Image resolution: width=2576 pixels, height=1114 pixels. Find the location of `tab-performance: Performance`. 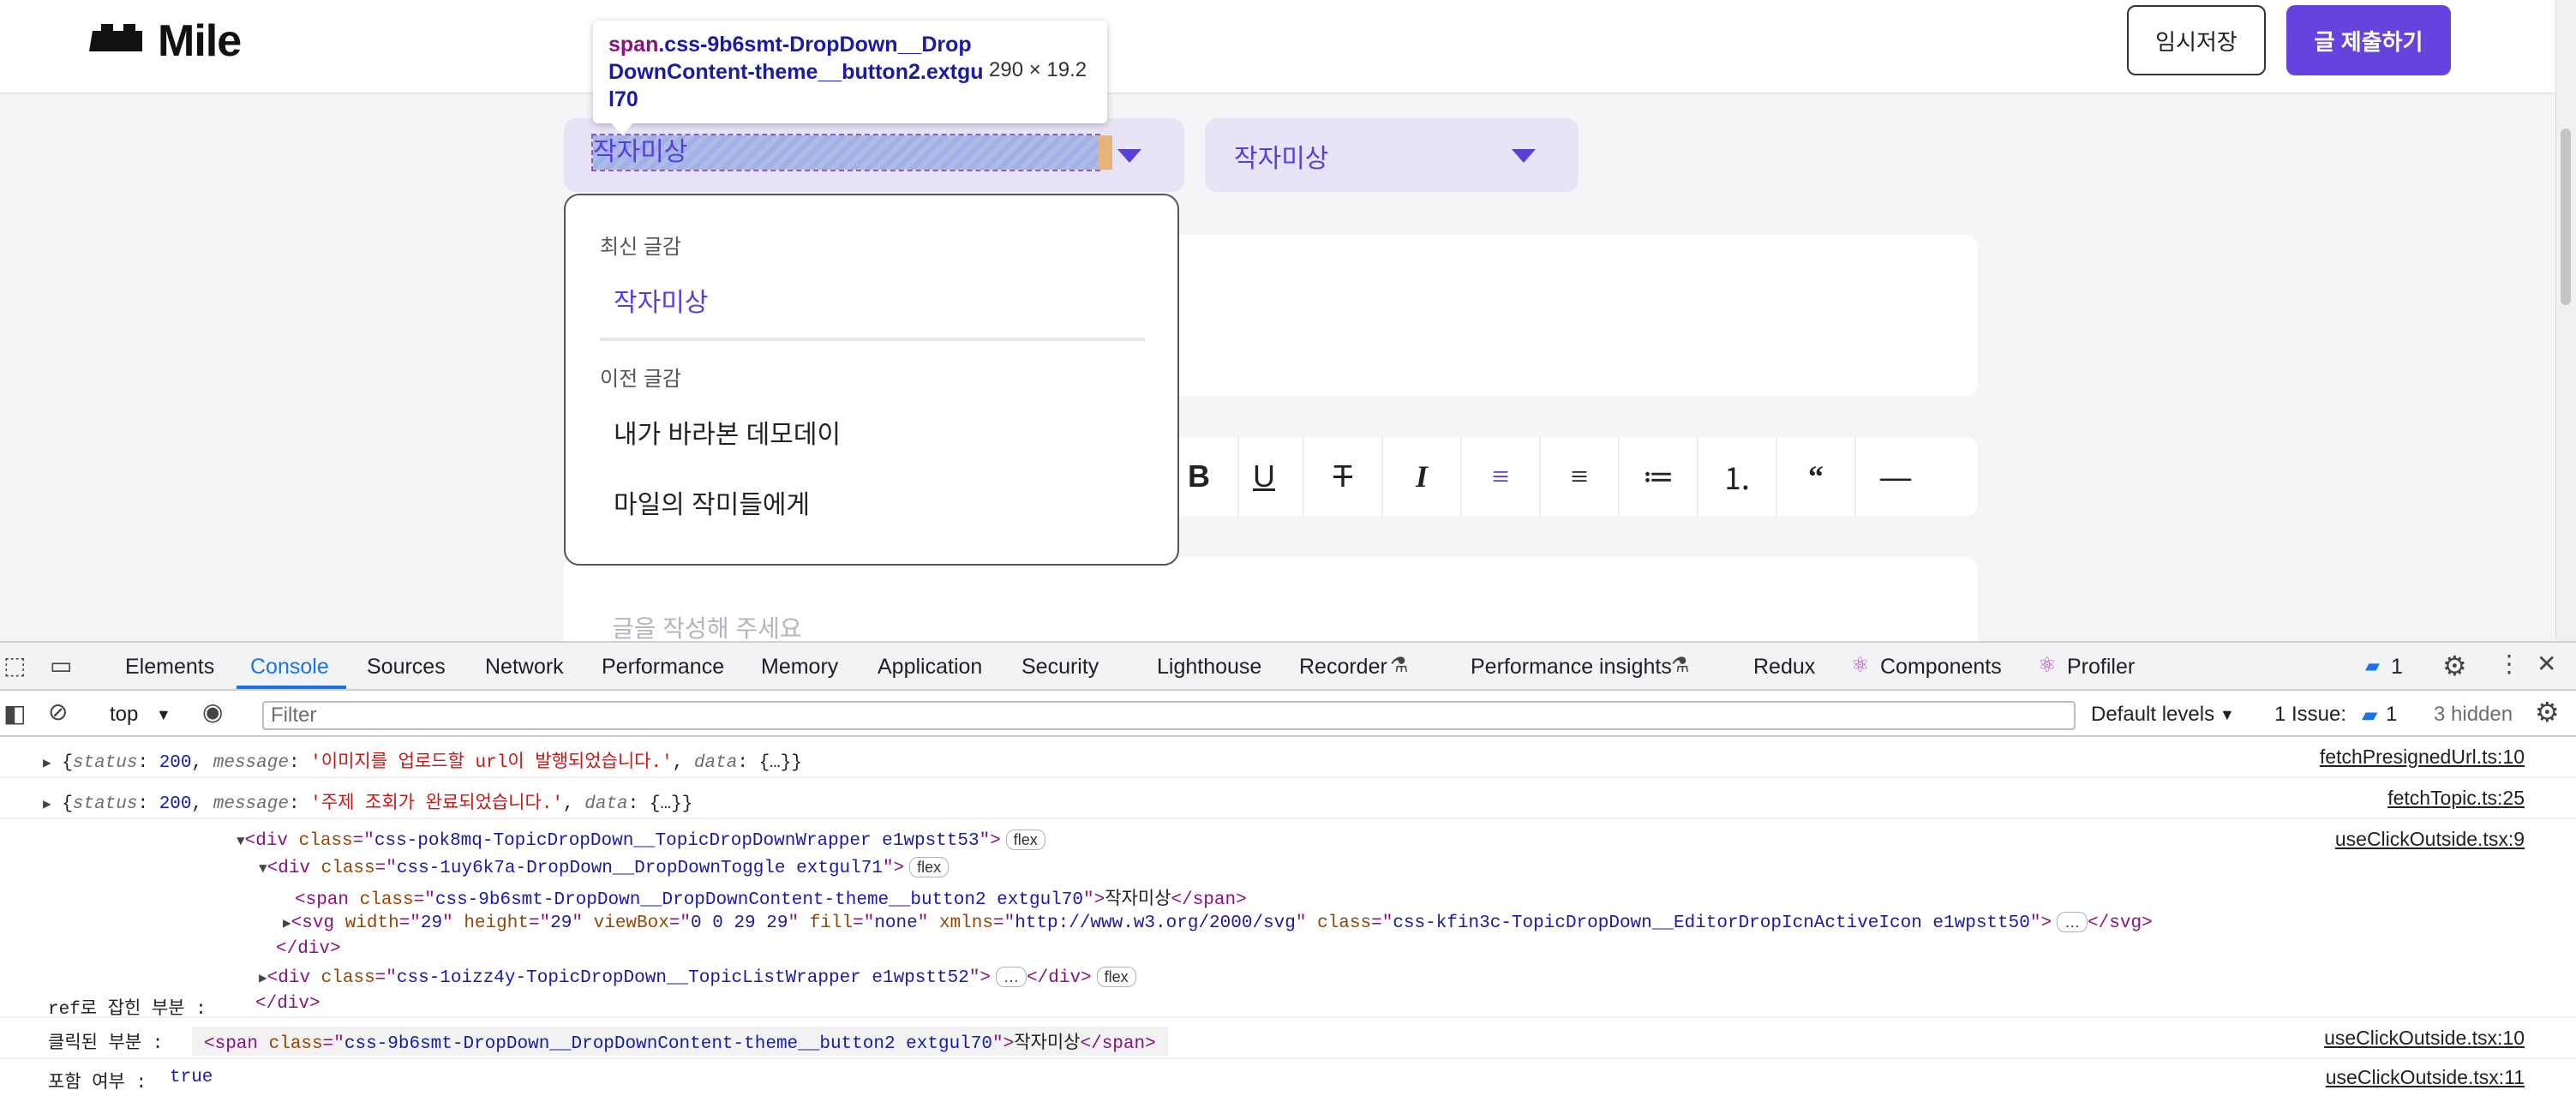

tab-performance: Performance is located at coordinates (663, 668).